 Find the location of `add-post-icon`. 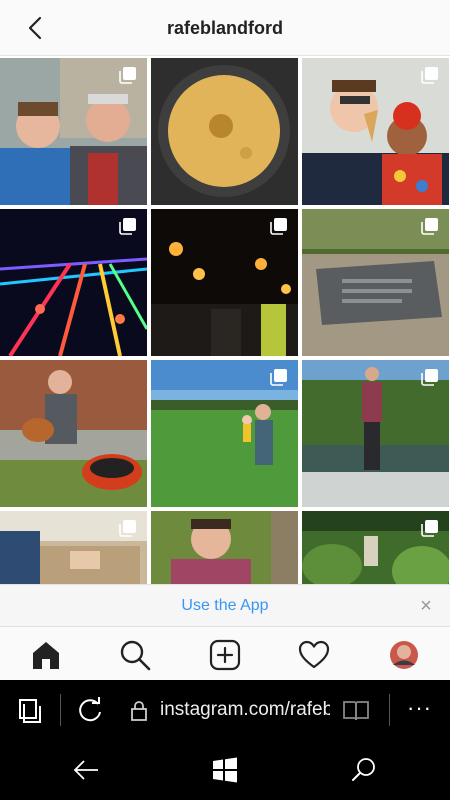

add-post-icon is located at coordinates (225, 655).